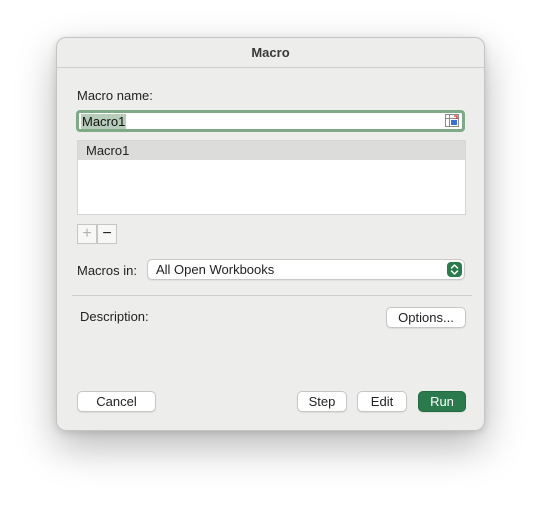 The width and height of the screenshot is (541, 505). I want to click on add-macro-button: +, so click(87, 234).